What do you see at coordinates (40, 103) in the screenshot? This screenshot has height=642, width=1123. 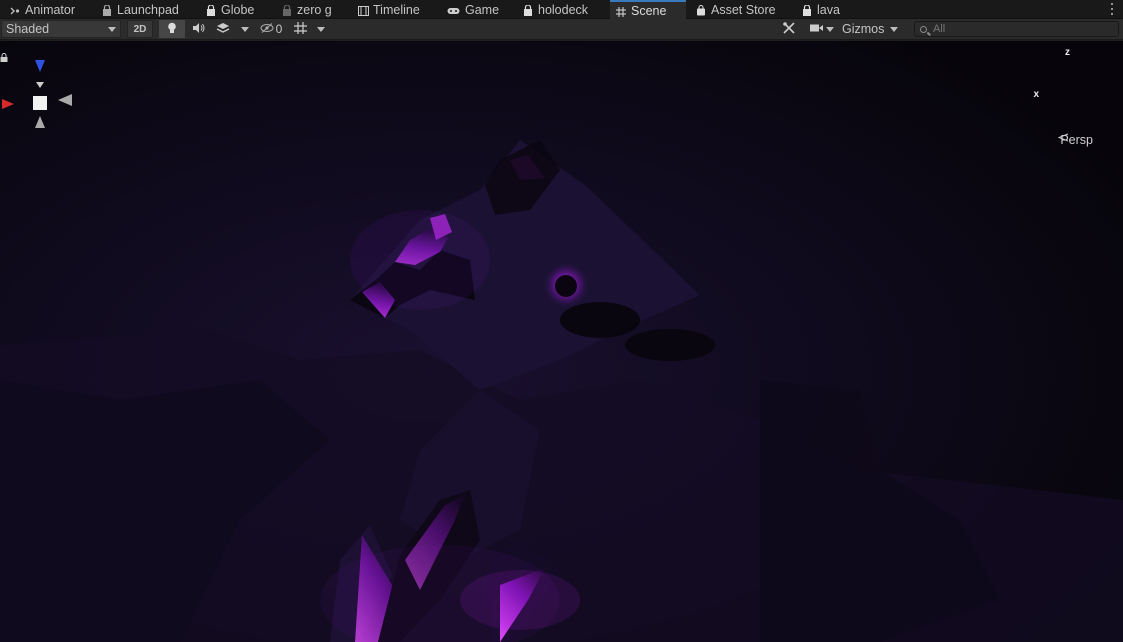 I see `gizmo-center-cube` at bounding box center [40, 103].